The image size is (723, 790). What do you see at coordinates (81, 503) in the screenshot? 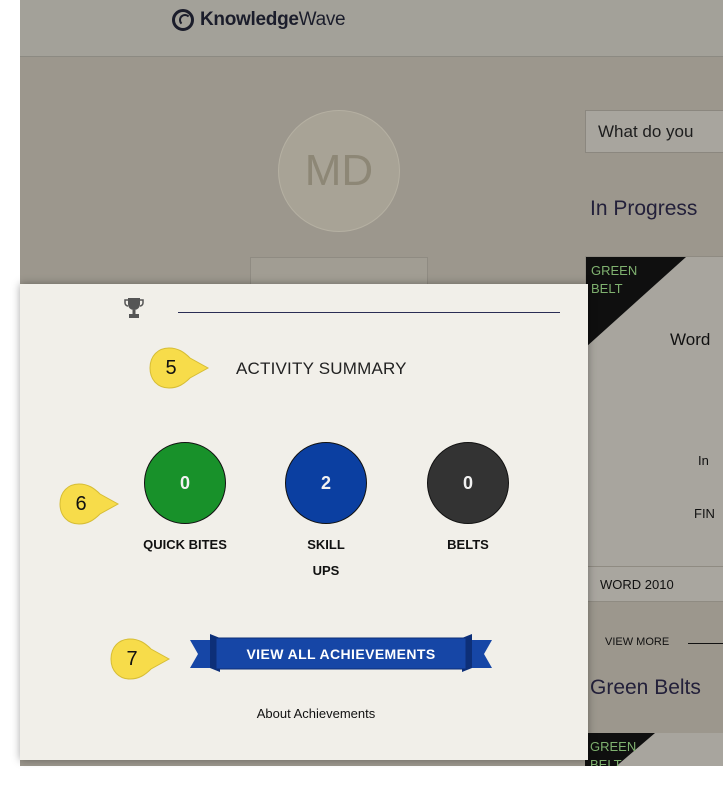
I see `callout-number: 6` at bounding box center [81, 503].